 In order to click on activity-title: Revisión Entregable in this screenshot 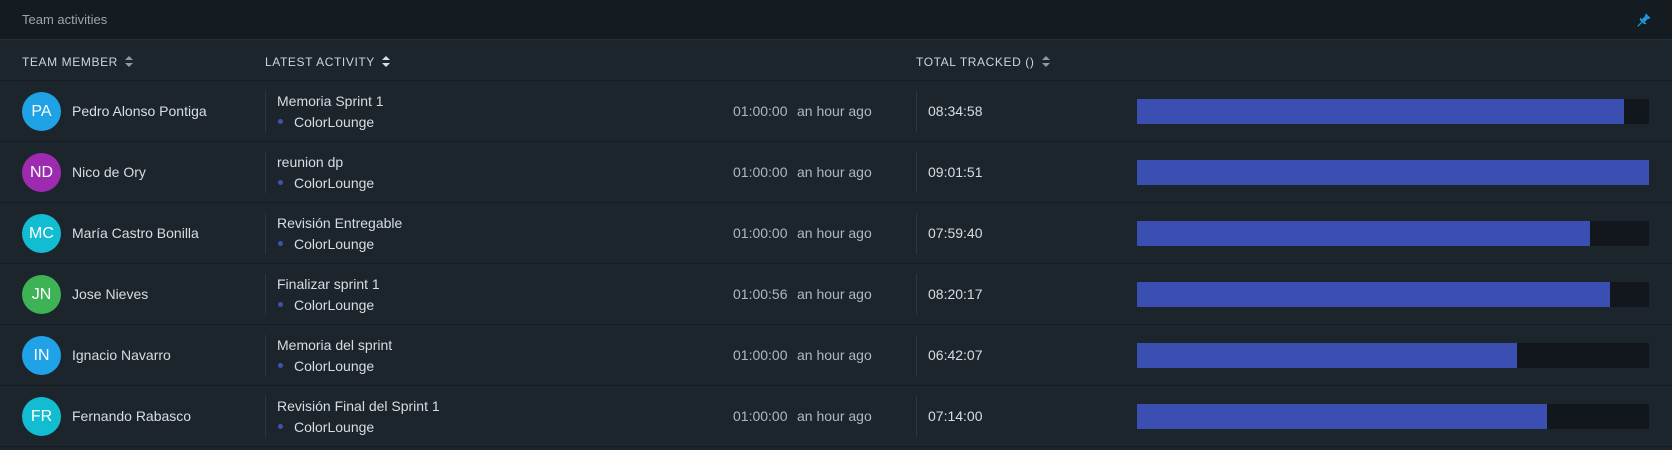, I will do `click(340, 223)`.